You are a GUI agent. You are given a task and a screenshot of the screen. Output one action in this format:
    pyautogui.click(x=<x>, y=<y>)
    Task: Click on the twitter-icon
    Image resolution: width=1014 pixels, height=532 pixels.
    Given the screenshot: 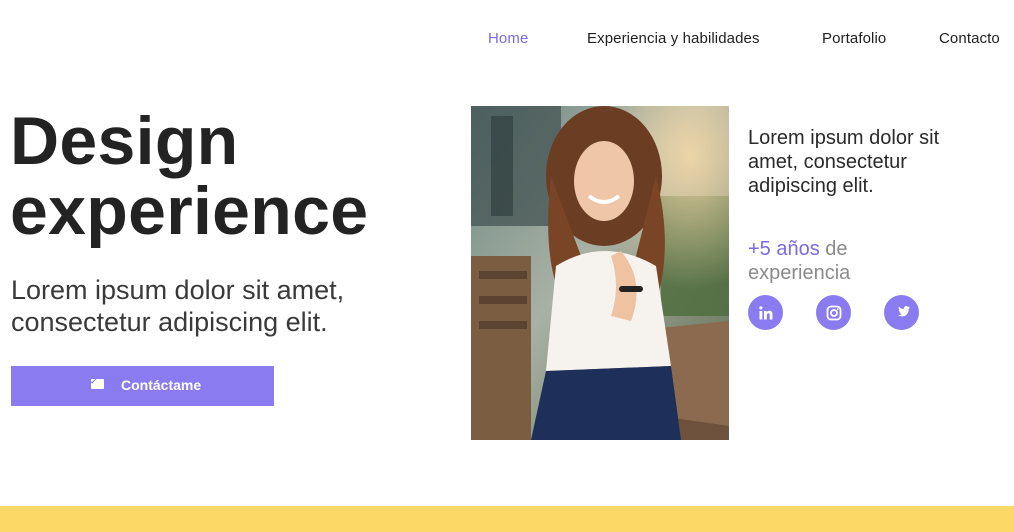 What is the action you would take?
    pyautogui.click(x=903, y=311)
    